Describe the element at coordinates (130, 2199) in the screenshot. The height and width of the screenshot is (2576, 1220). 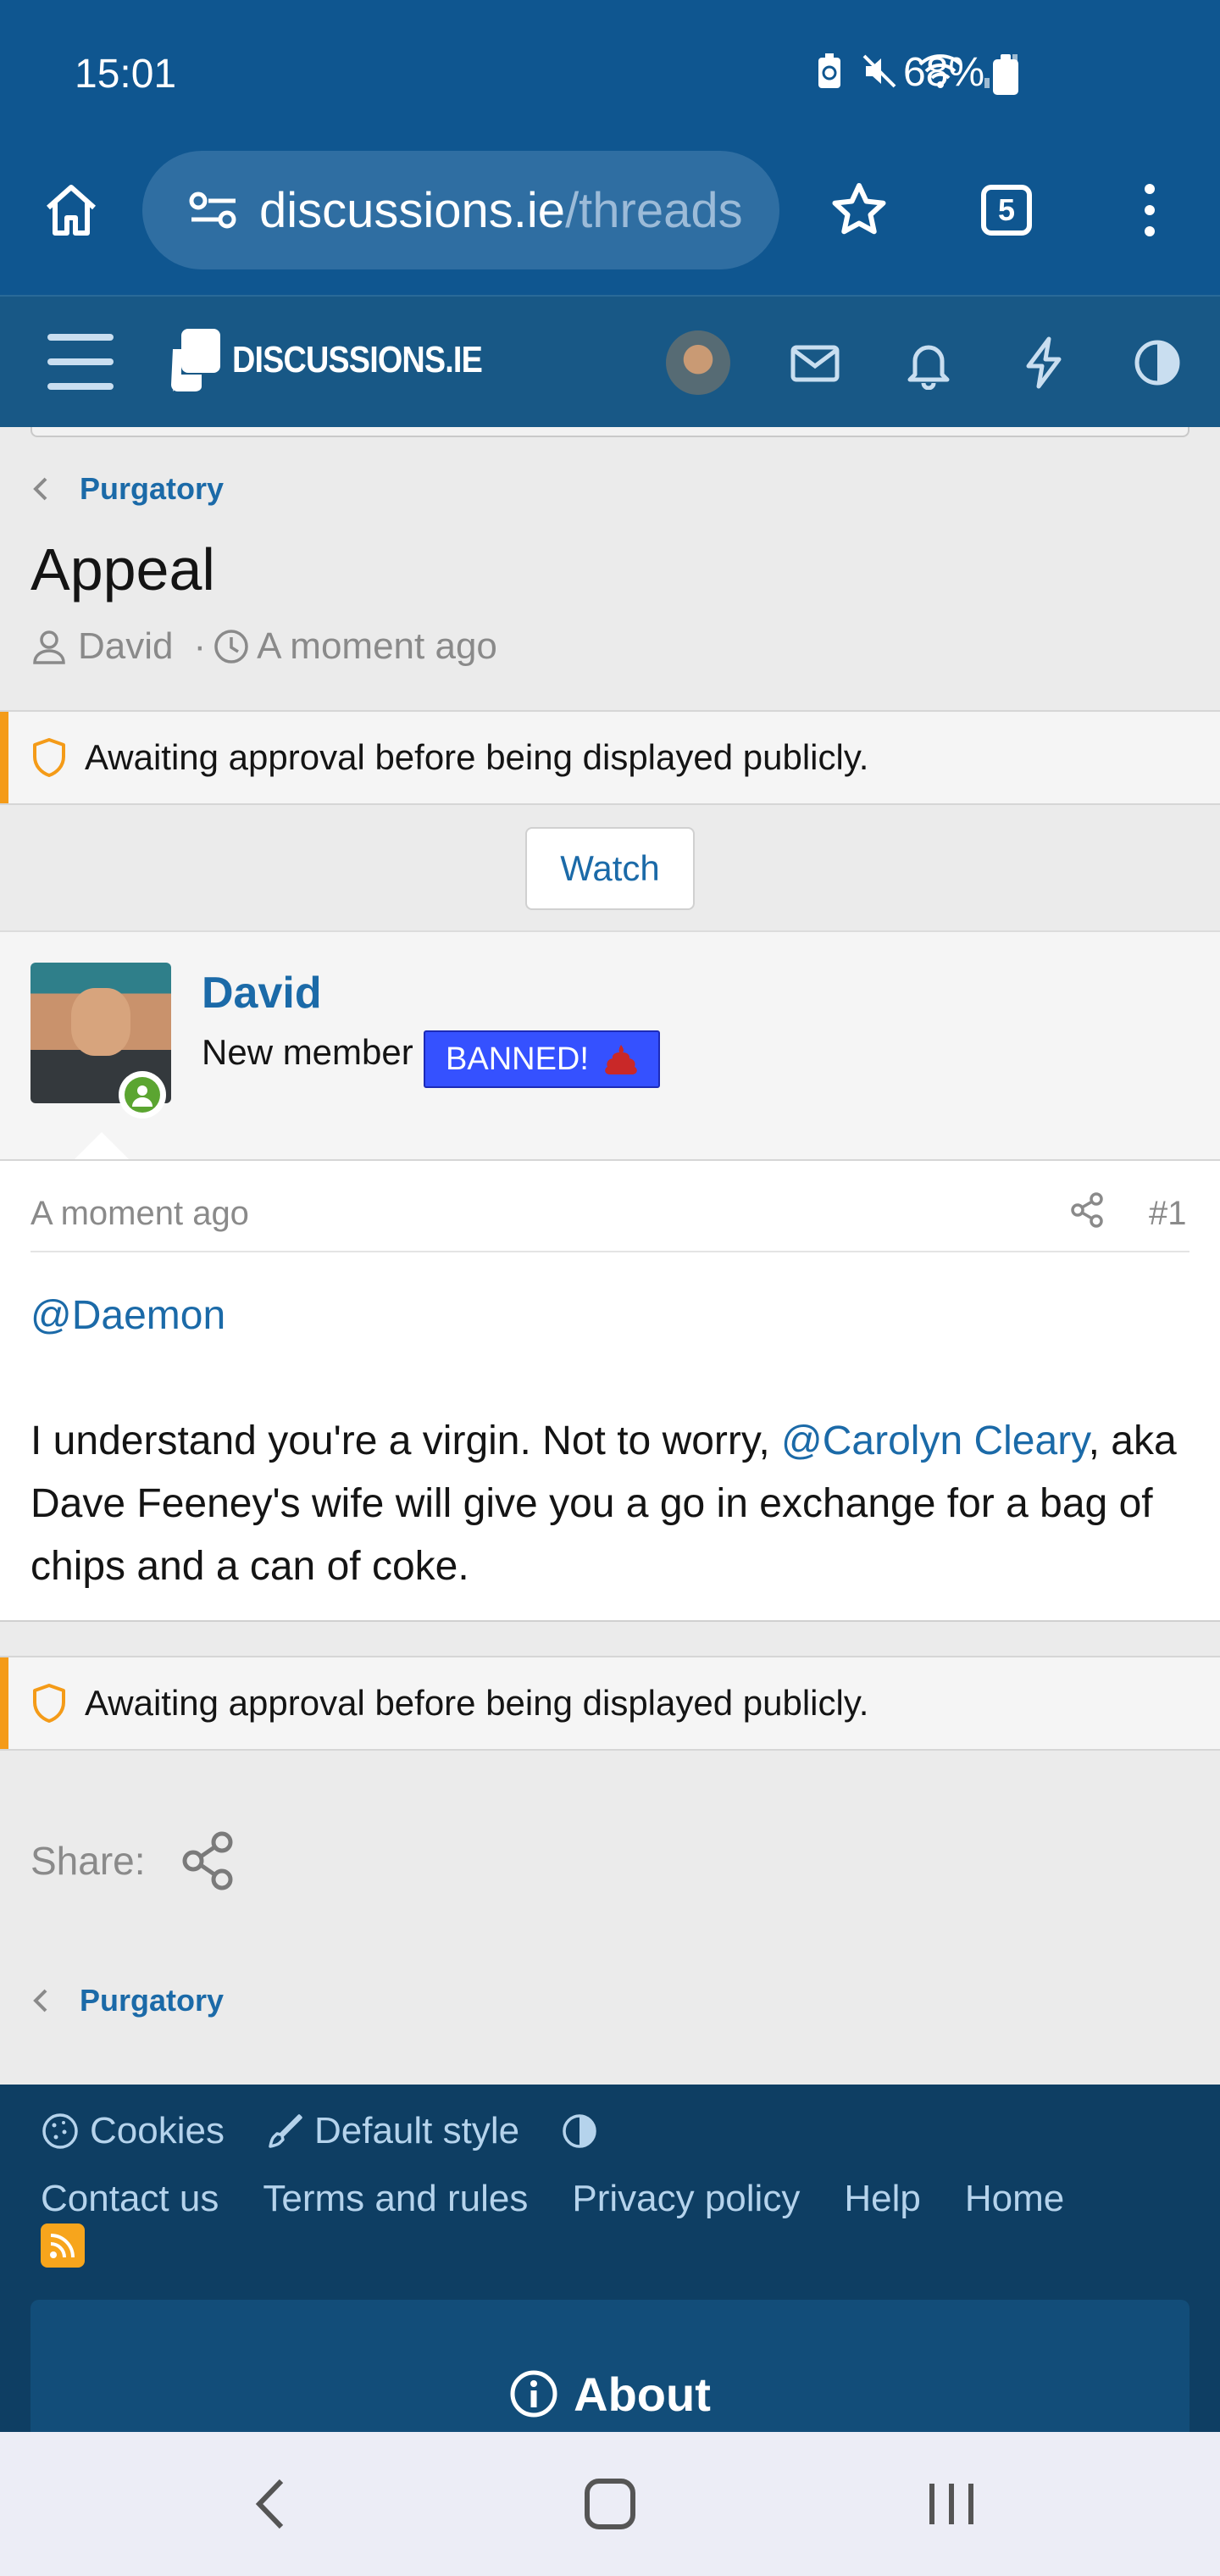
I see `footer-link-contact: Contact us` at that location.